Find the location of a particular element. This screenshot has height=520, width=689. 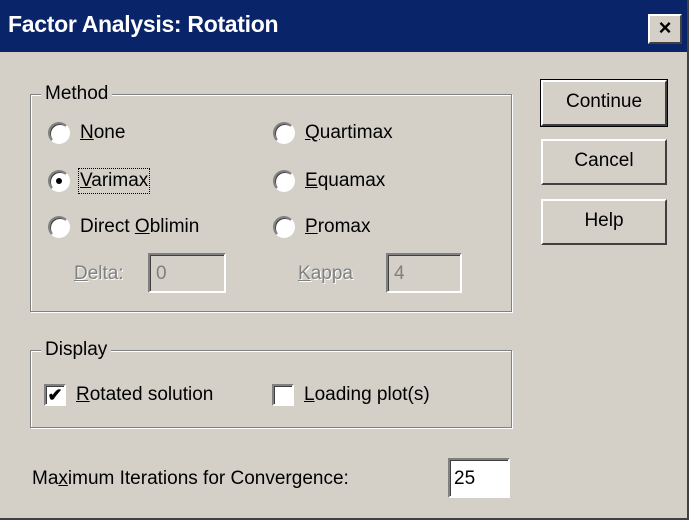

radio-quartimax-label: Quartimax is located at coordinates (349, 132).